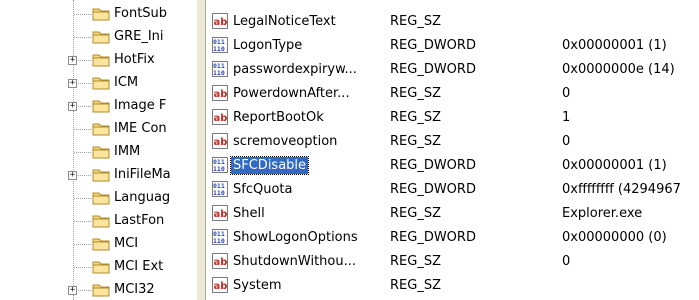 Image resolution: width=699 pixels, height=300 pixels. I want to click on value-name: ShowLogonOptions, so click(295, 237).